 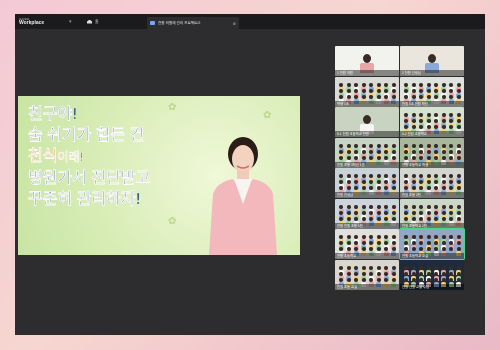 What do you see at coordinates (367, 91) in the screenshot?
I see `participant-tile: 학생 1조` at bounding box center [367, 91].